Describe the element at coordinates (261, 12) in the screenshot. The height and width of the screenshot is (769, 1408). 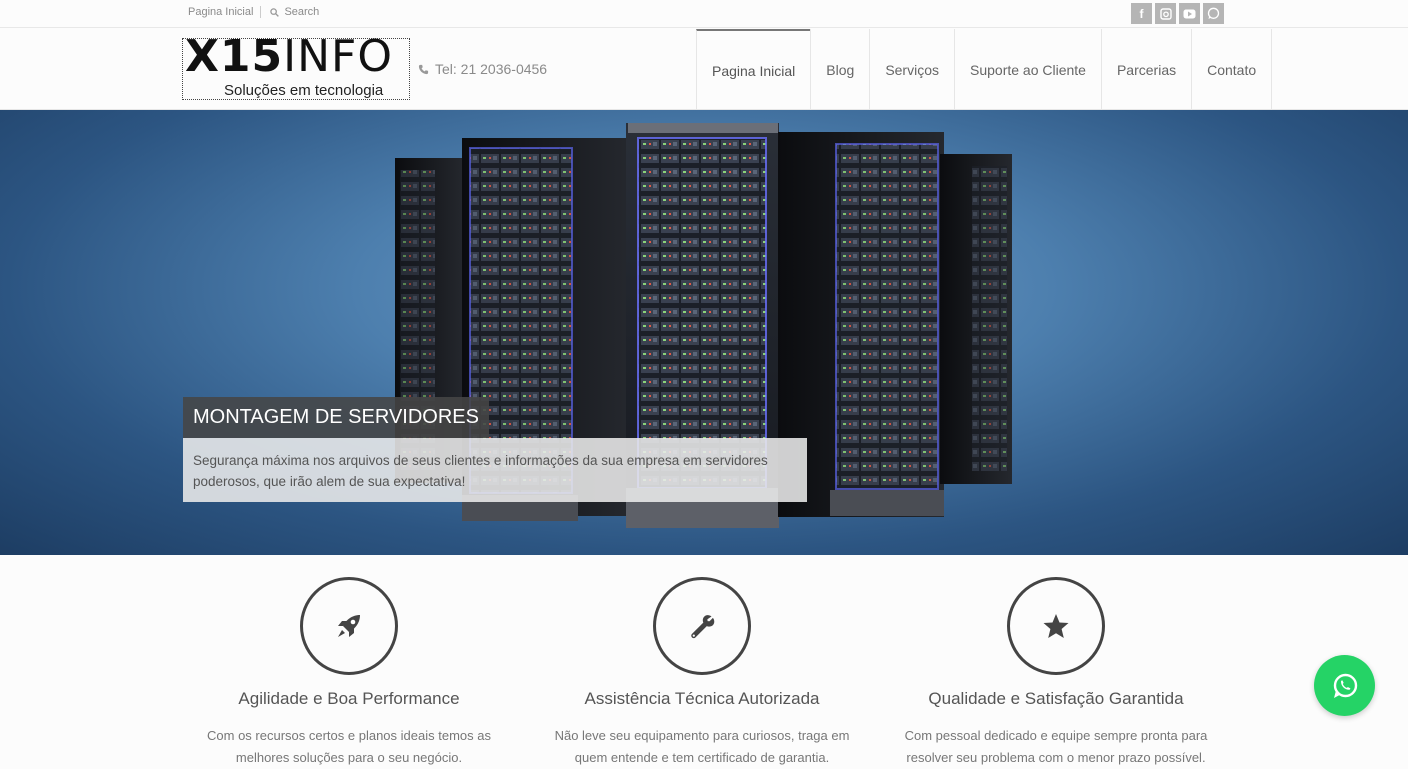
I see `divider` at that location.